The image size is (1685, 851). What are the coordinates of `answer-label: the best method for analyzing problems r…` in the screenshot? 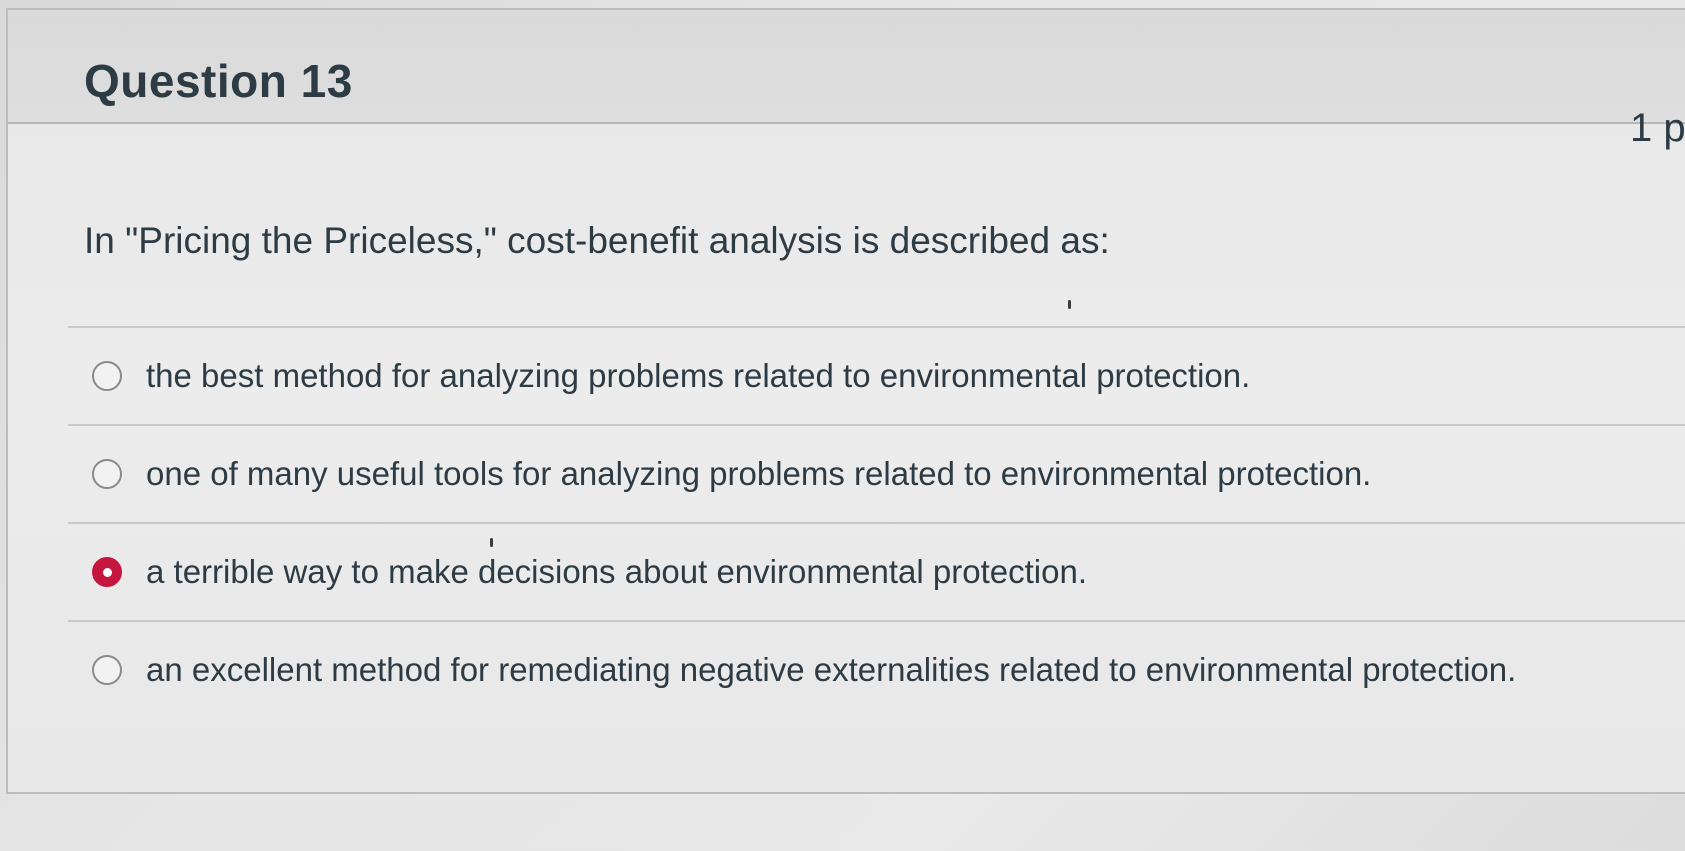 It's located at (698, 376).